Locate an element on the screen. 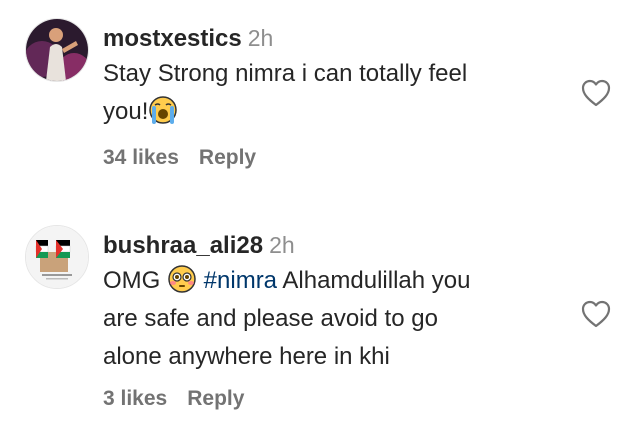 The width and height of the screenshot is (632, 431). hashtag-link: #nimra is located at coordinates (240, 280).